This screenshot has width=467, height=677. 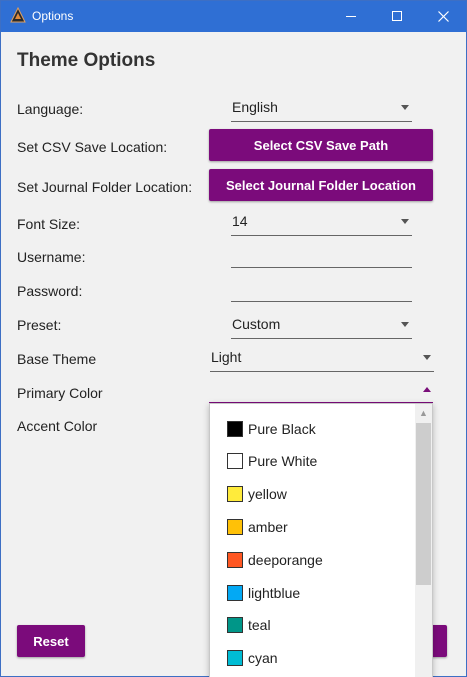 I want to click on color-option-label: Pure White, so click(x=283, y=461).